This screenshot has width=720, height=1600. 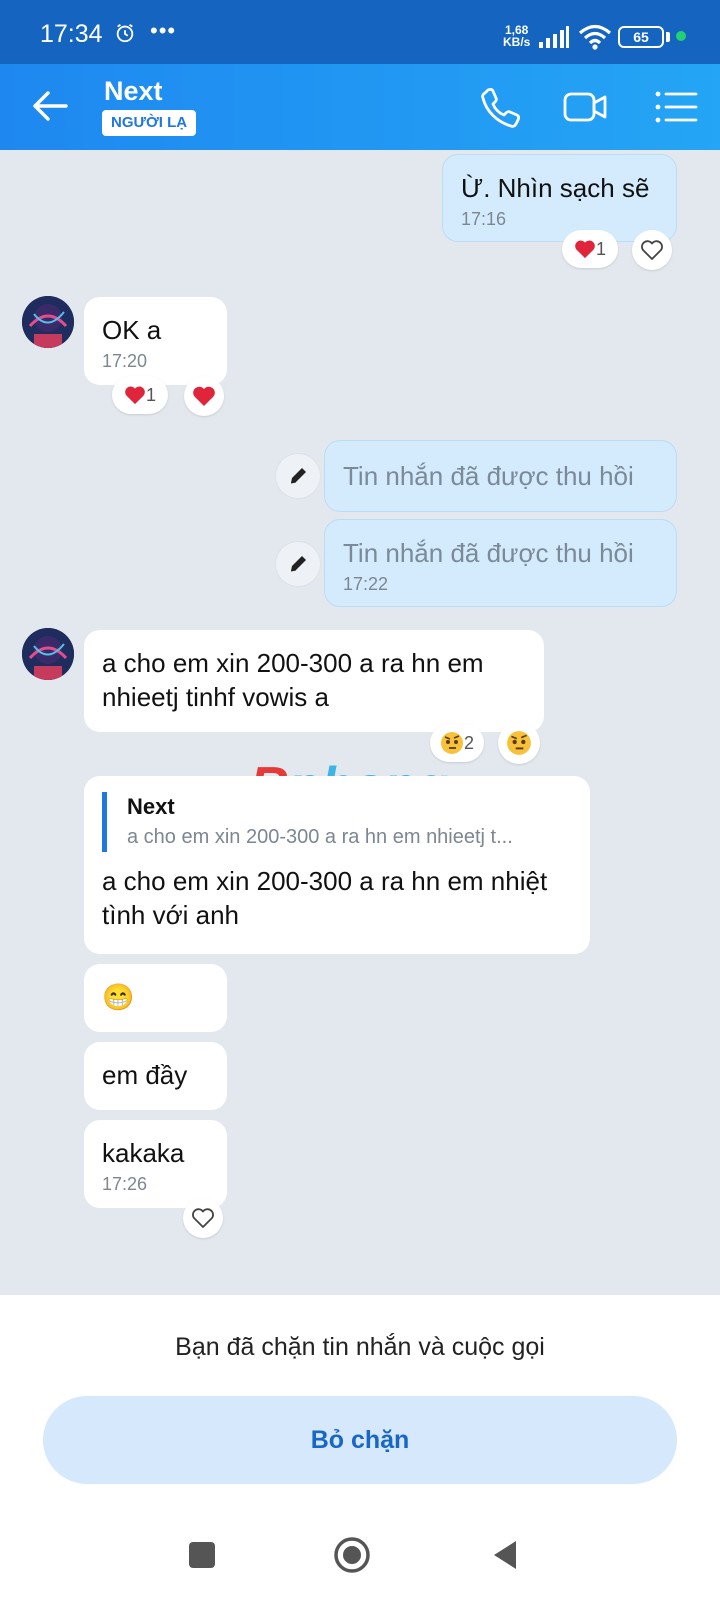 I want to click on network-speed-unit: KB/s, so click(x=517, y=42).